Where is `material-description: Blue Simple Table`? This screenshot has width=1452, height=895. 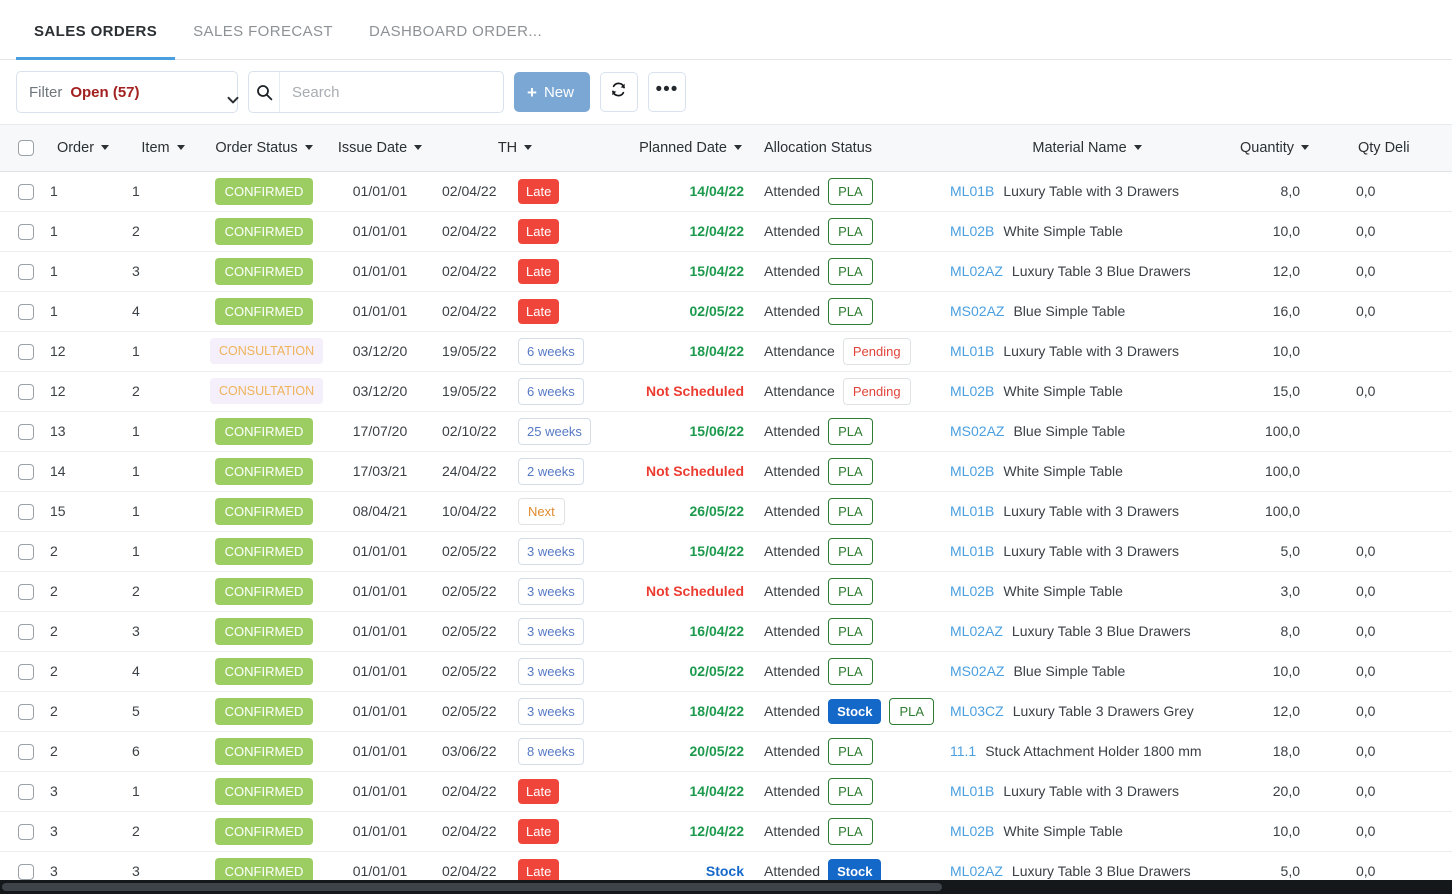 material-description: Blue Simple Table is located at coordinates (1069, 311).